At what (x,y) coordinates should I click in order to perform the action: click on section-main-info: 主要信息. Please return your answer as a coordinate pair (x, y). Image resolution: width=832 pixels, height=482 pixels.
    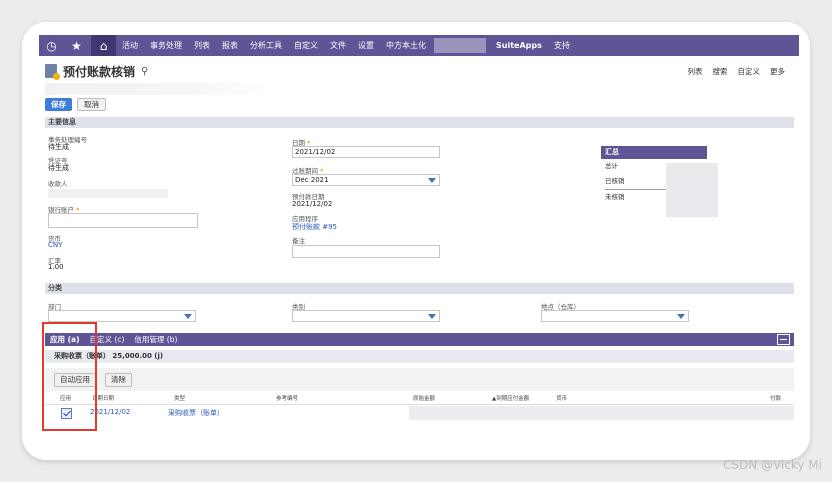
    Looking at the image, I should click on (419, 122).